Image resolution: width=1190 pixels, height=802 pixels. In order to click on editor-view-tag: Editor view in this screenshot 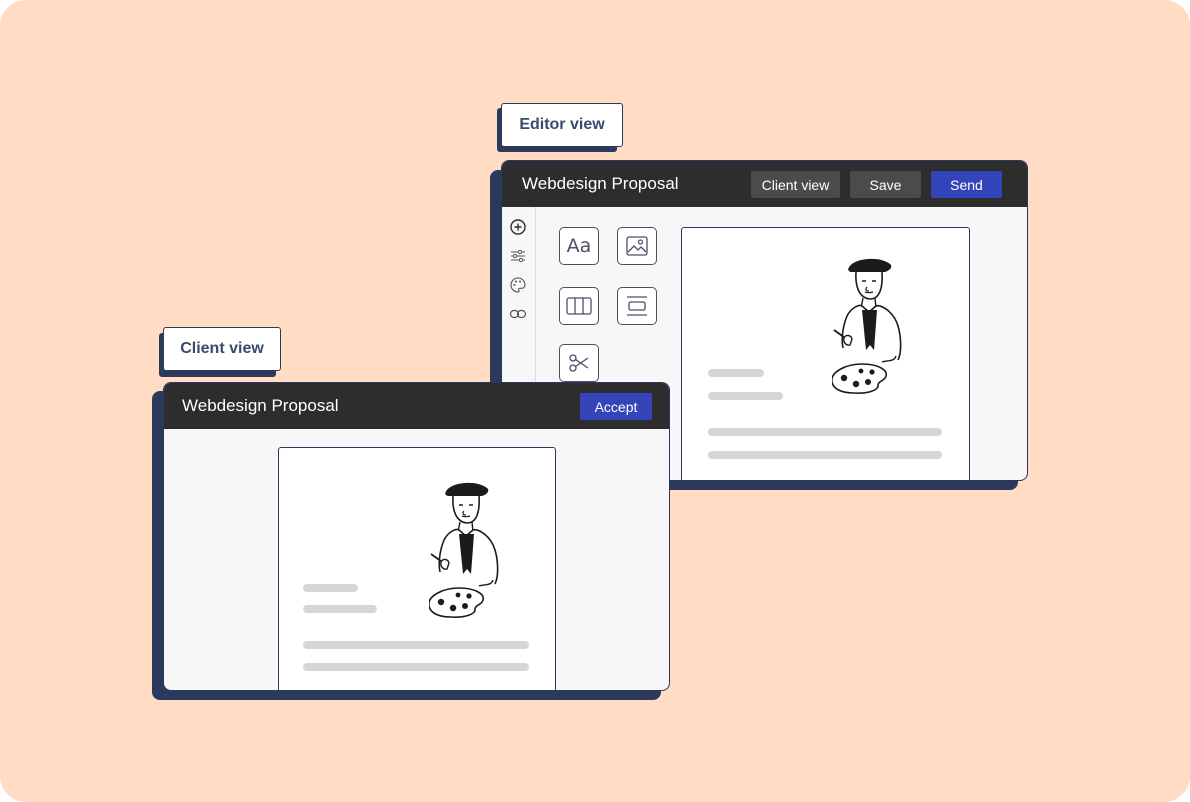, I will do `click(562, 125)`.